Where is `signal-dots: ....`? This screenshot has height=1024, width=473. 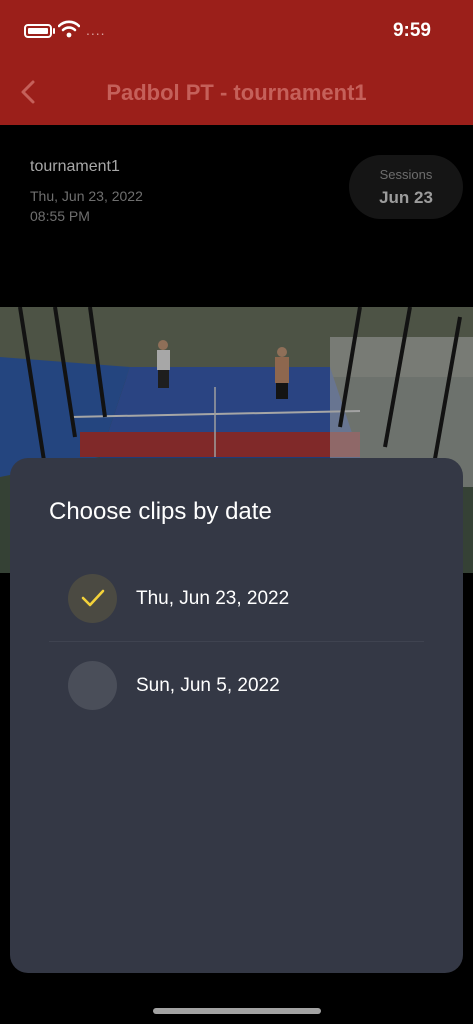 signal-dots: .... is located at coordinates (96, 30).